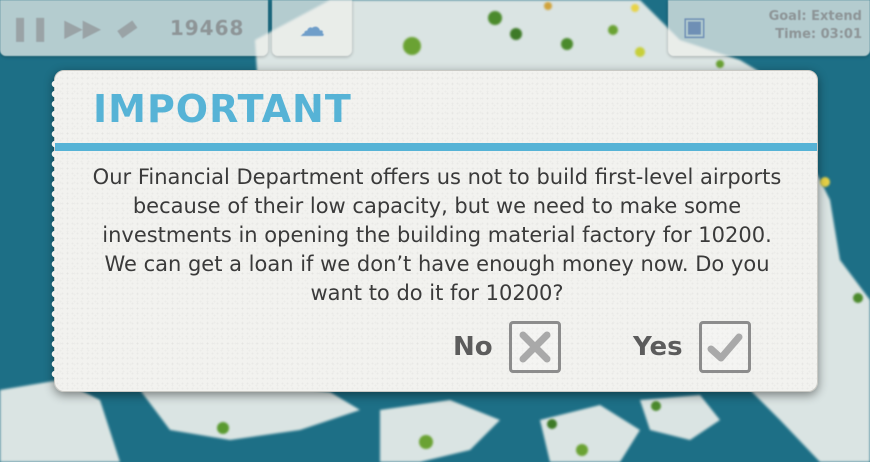 This screenshot has height=462, width=870. I want to click on weather-panel: ☁, so click(312, 28).